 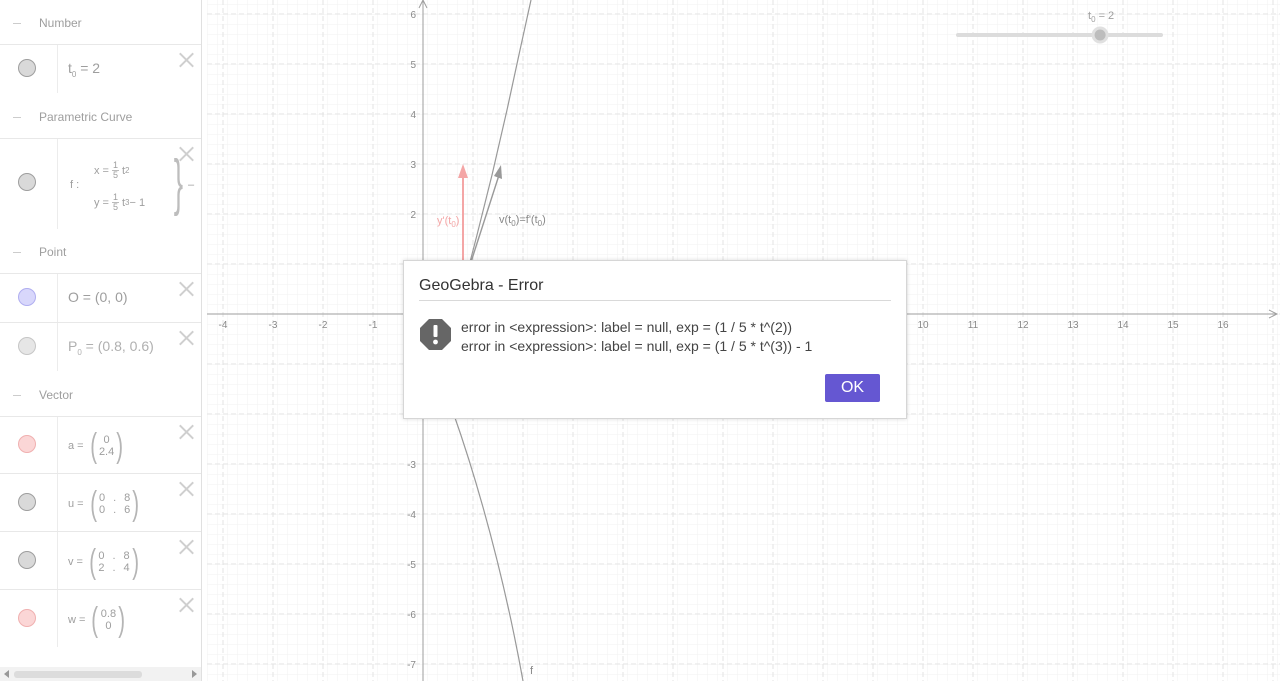 What do you see at coordinates (223, 325) in the screenshot?
I see `x-tick-label: -4` at bounding box center [223, 325].